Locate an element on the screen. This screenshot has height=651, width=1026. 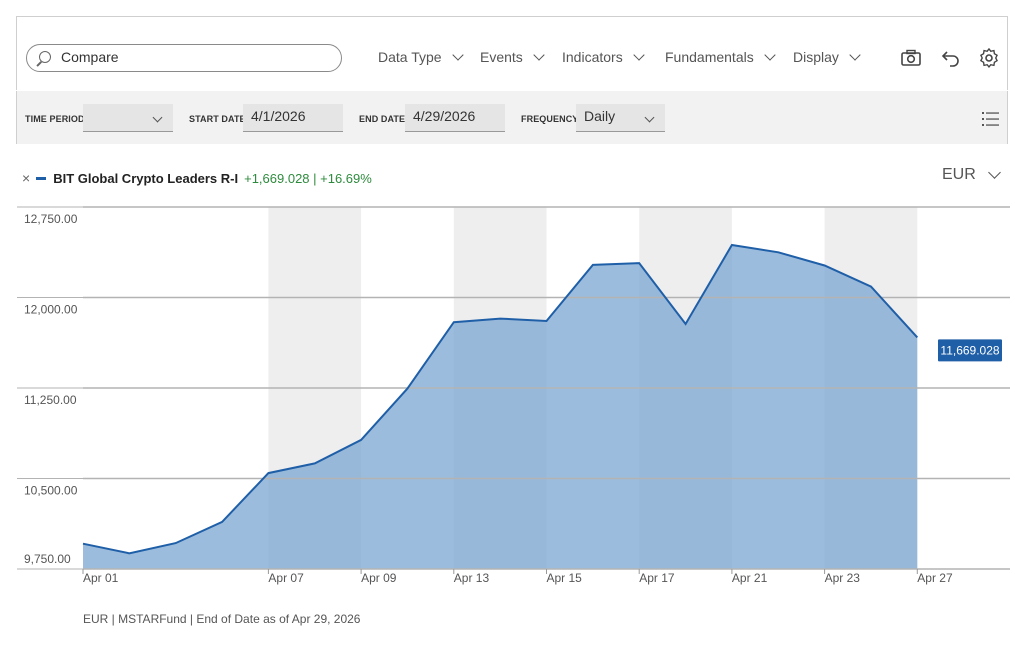
time-period-label: TIME PERIOD is located at coordinates (55, 119).